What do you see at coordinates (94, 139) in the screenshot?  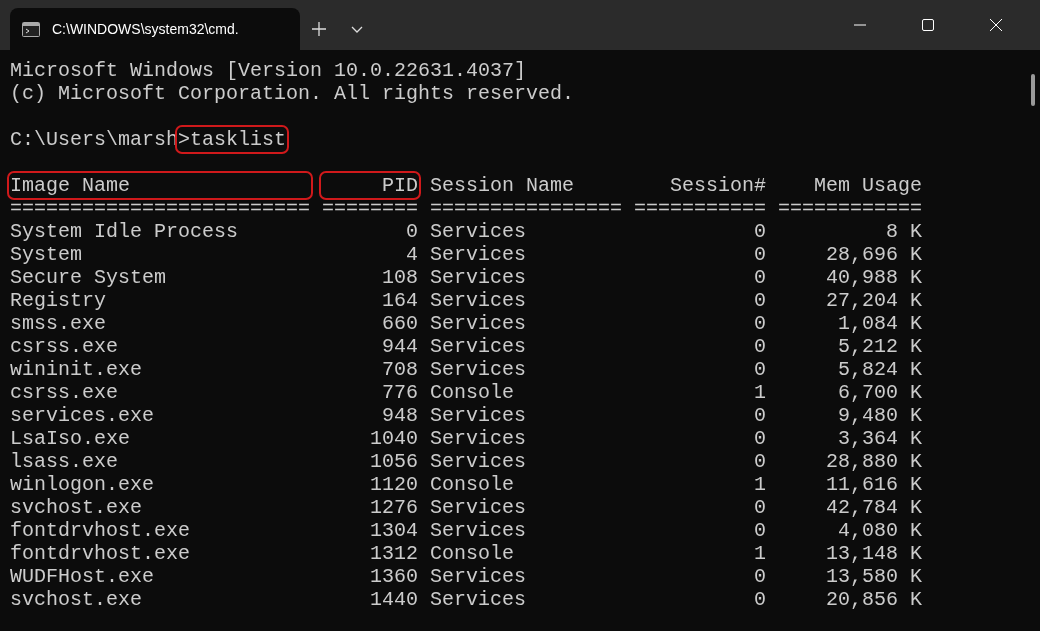 I see `prompt-path: C:\Users\marsh` at bounding box center [94, 139].